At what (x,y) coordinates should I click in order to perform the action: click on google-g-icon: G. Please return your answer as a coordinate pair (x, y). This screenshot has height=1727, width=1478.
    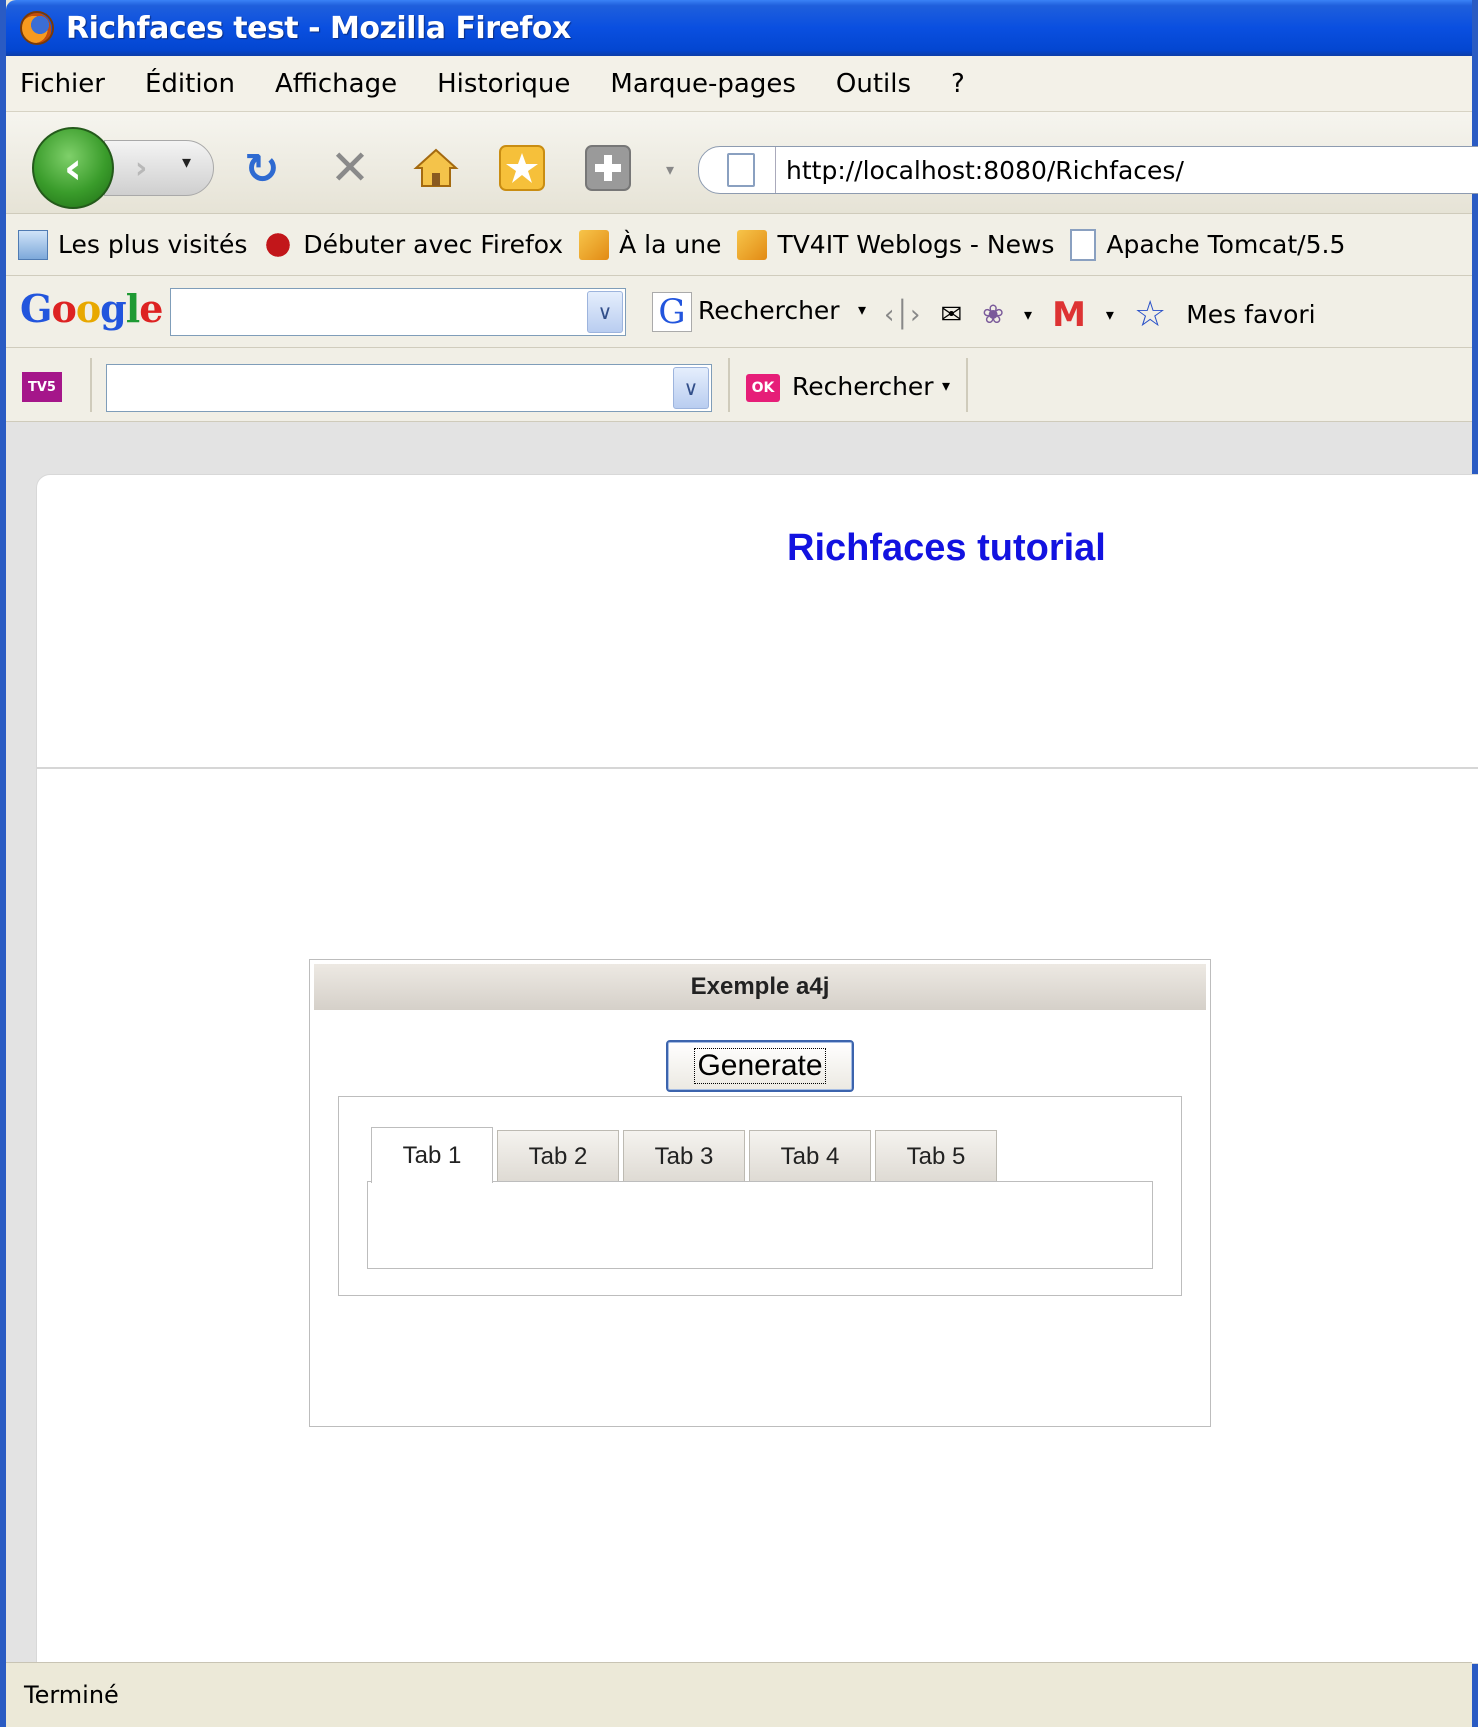
    Looking at the image, I should click on (672, 312).